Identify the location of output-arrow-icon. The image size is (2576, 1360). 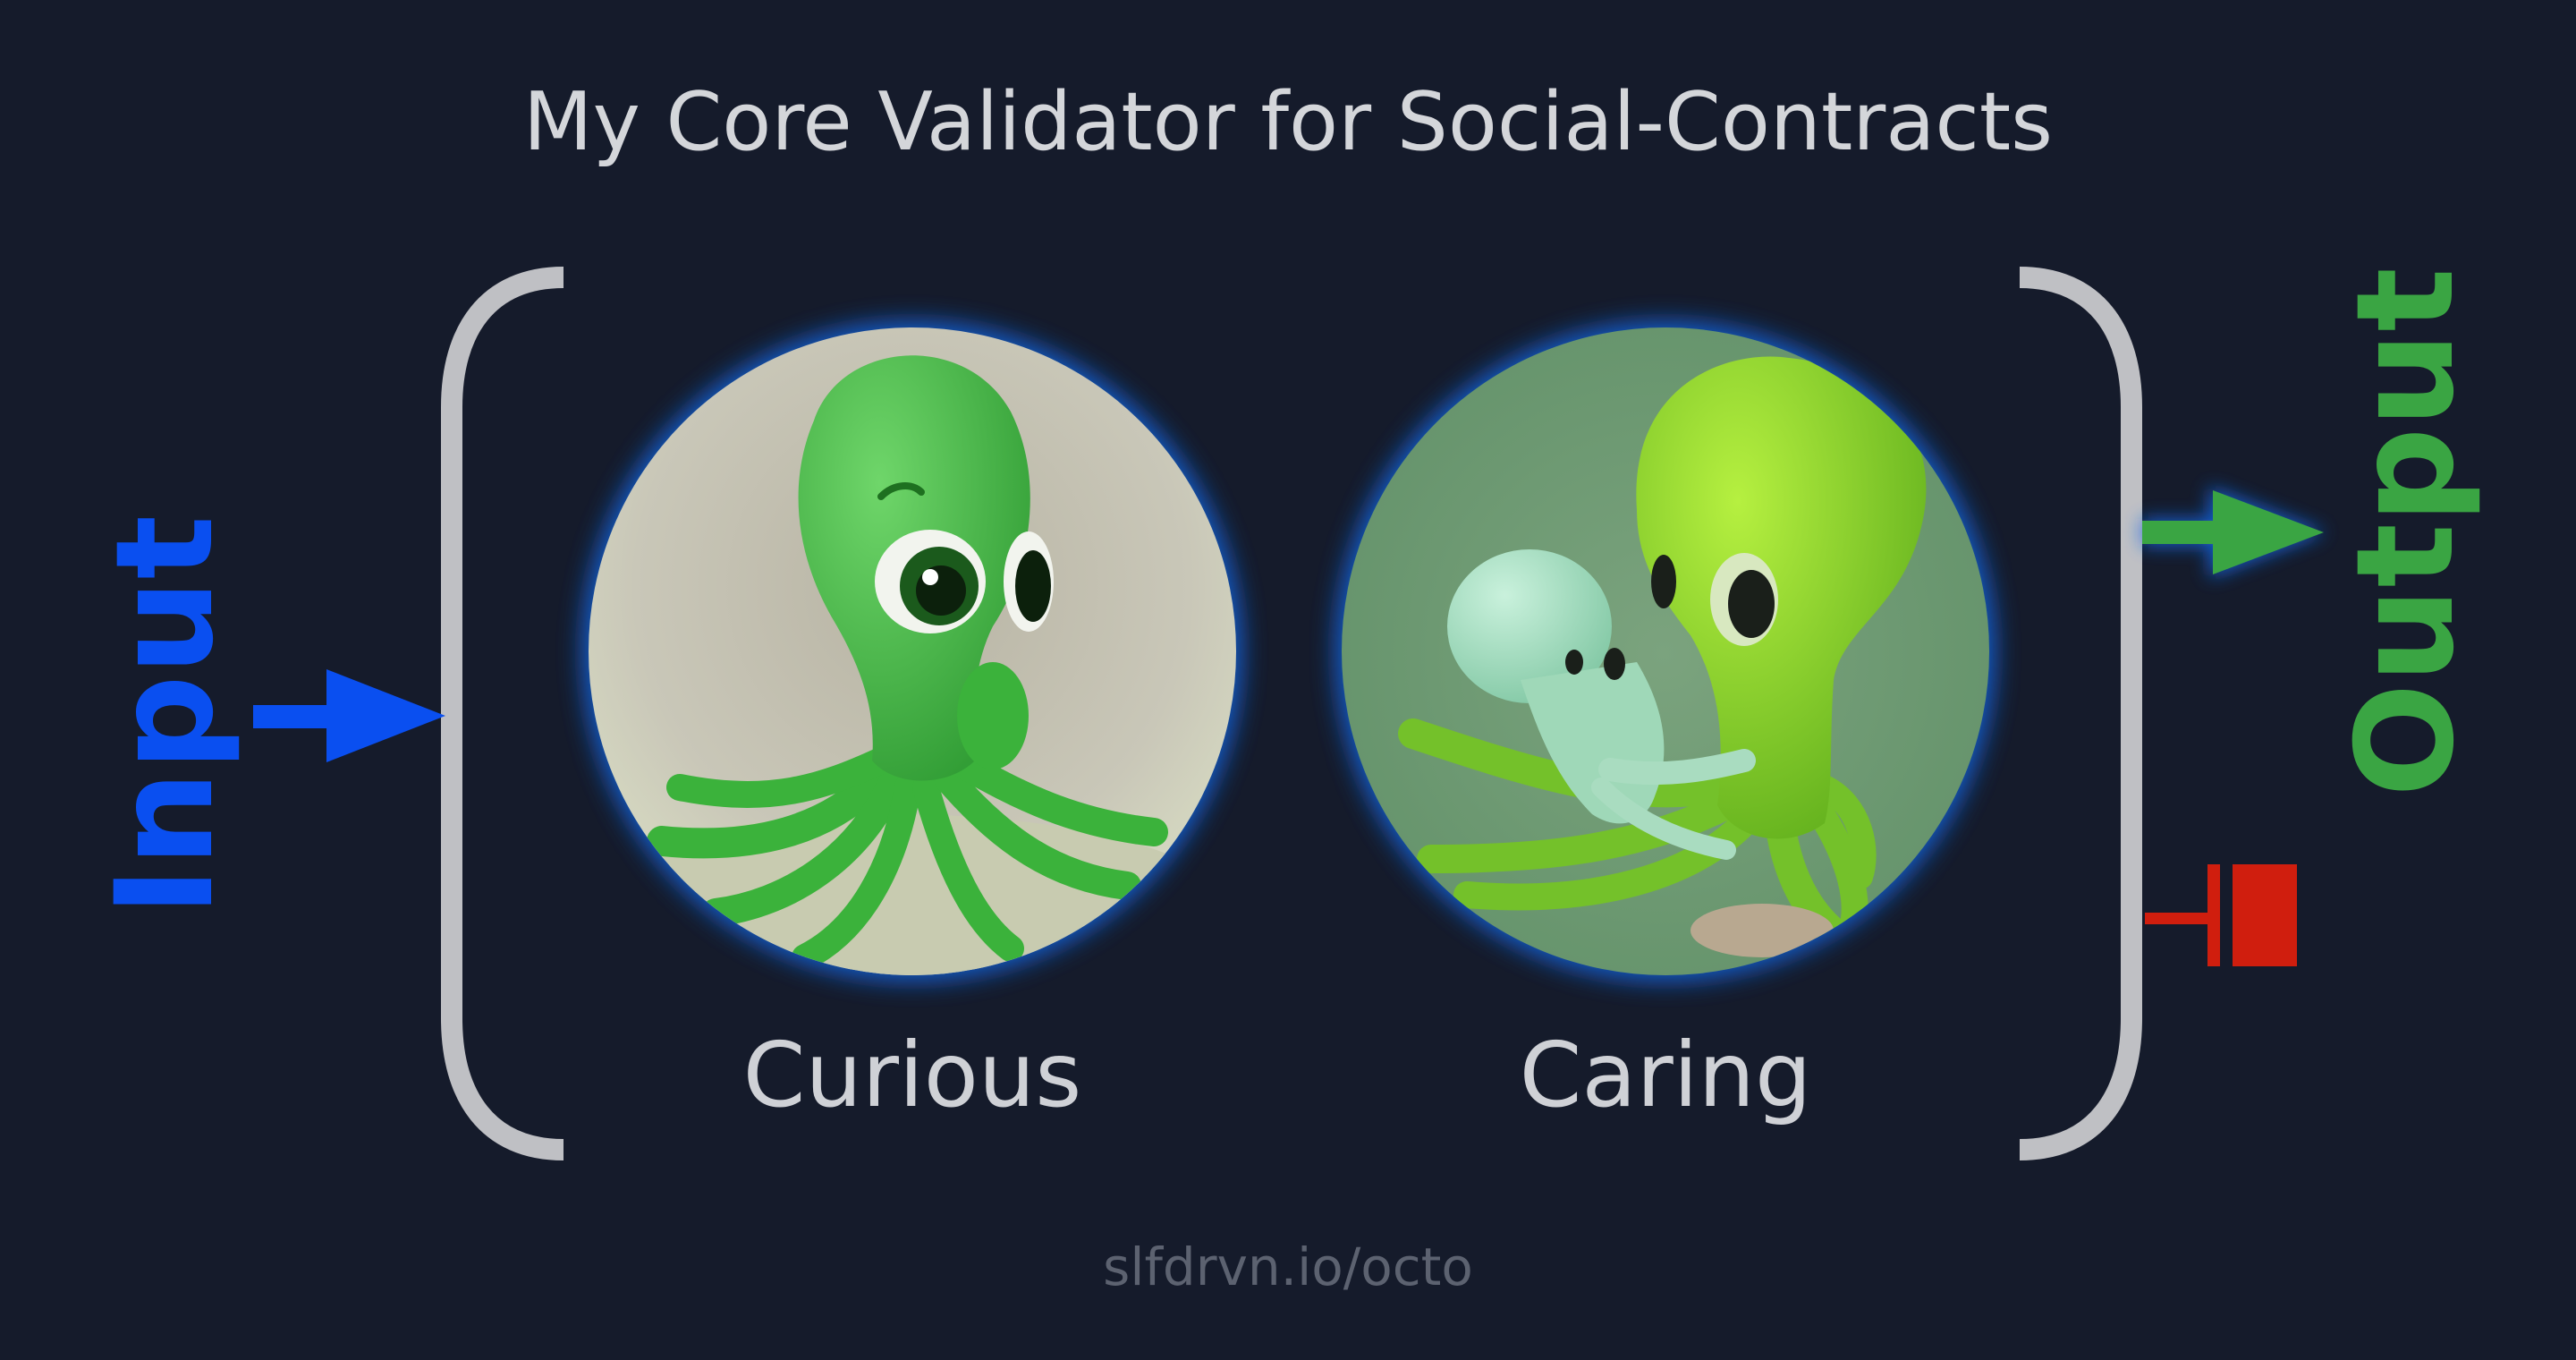
(2234, 532).